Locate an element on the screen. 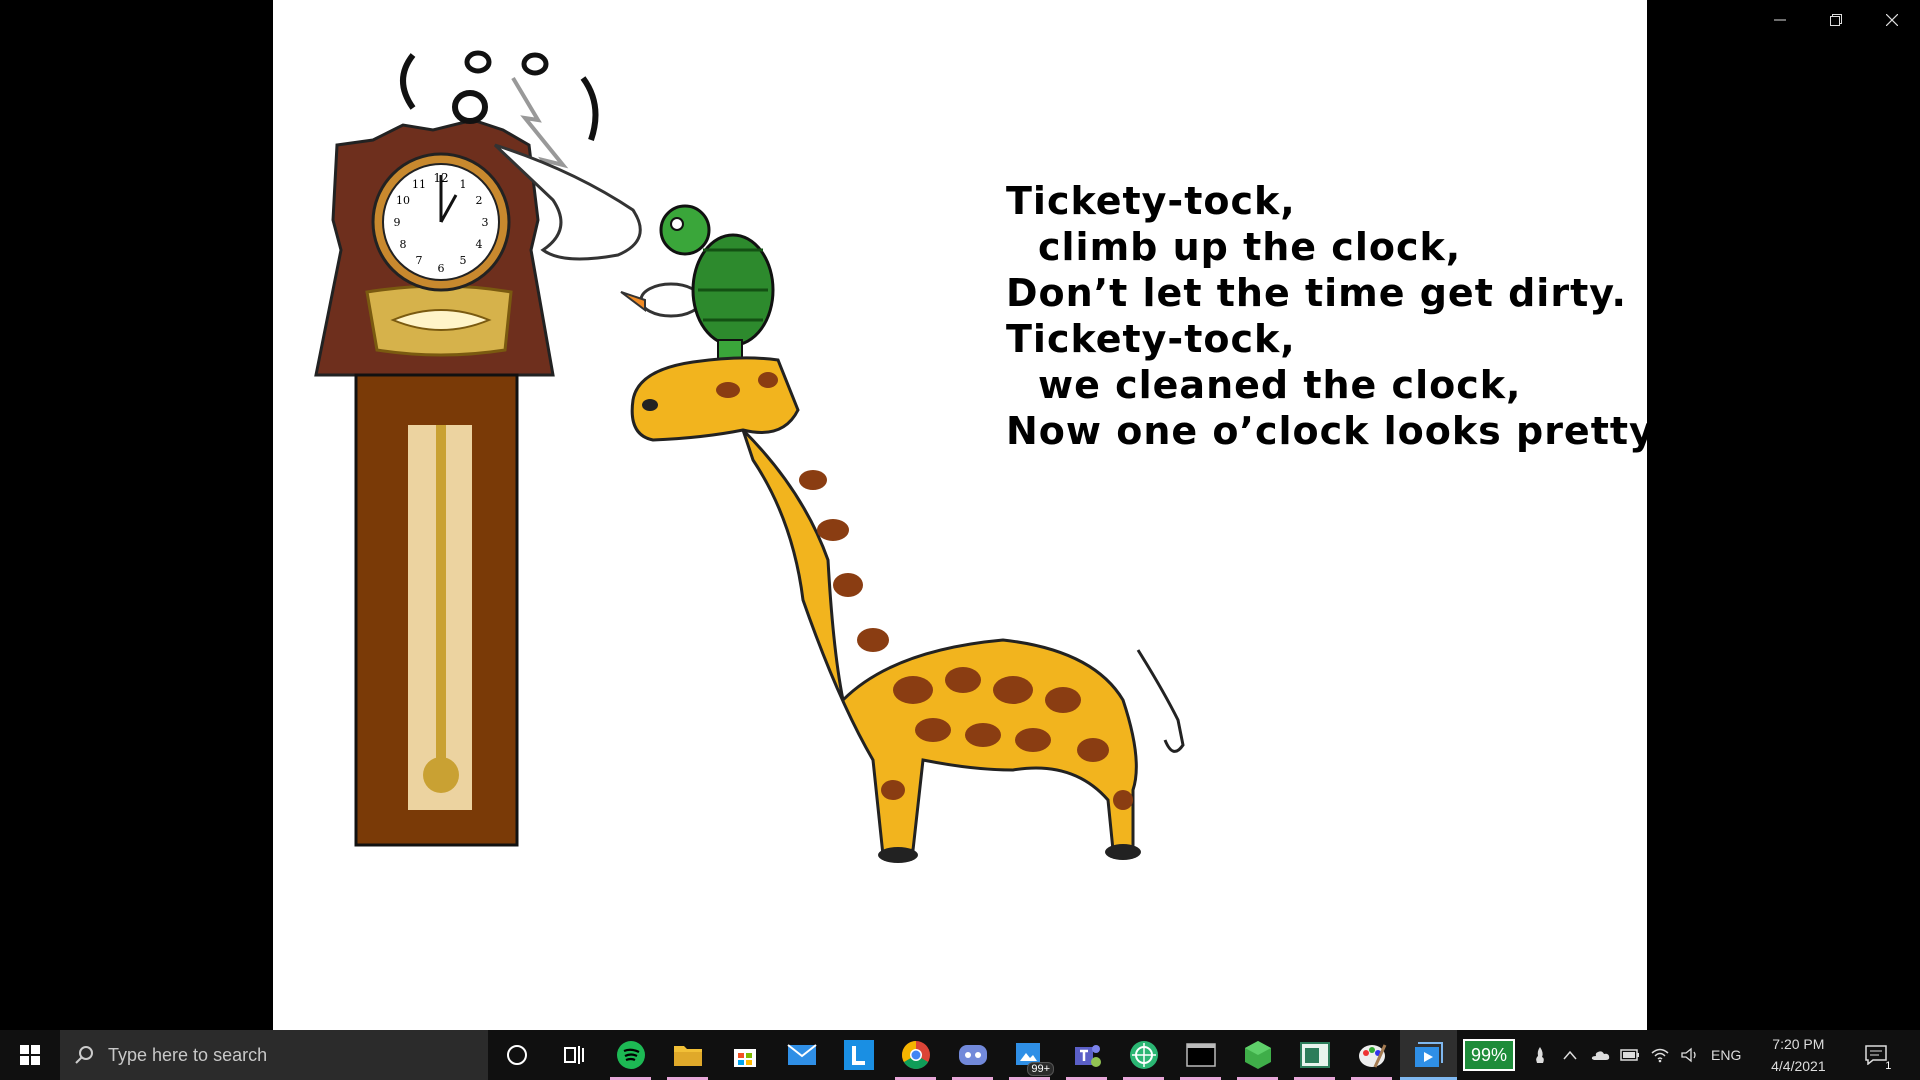  spotify-icon is located at coordinates (630, 1055).